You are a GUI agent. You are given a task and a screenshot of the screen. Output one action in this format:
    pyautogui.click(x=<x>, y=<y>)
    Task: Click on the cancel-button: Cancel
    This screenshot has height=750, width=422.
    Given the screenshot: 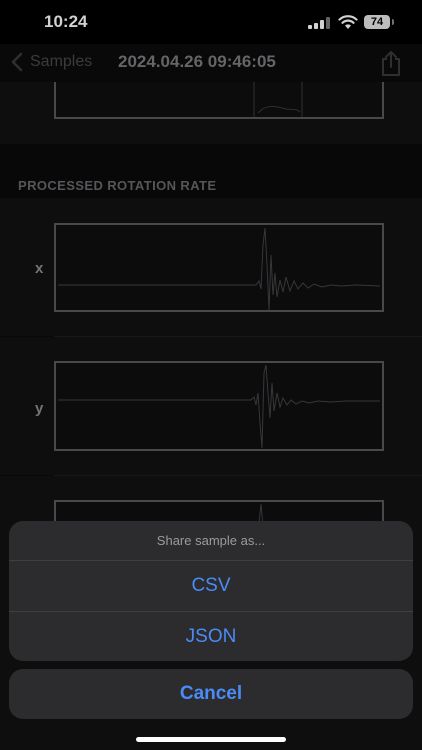 What is the action you would take?
    pyautogui.click(x=211, y=694)
    